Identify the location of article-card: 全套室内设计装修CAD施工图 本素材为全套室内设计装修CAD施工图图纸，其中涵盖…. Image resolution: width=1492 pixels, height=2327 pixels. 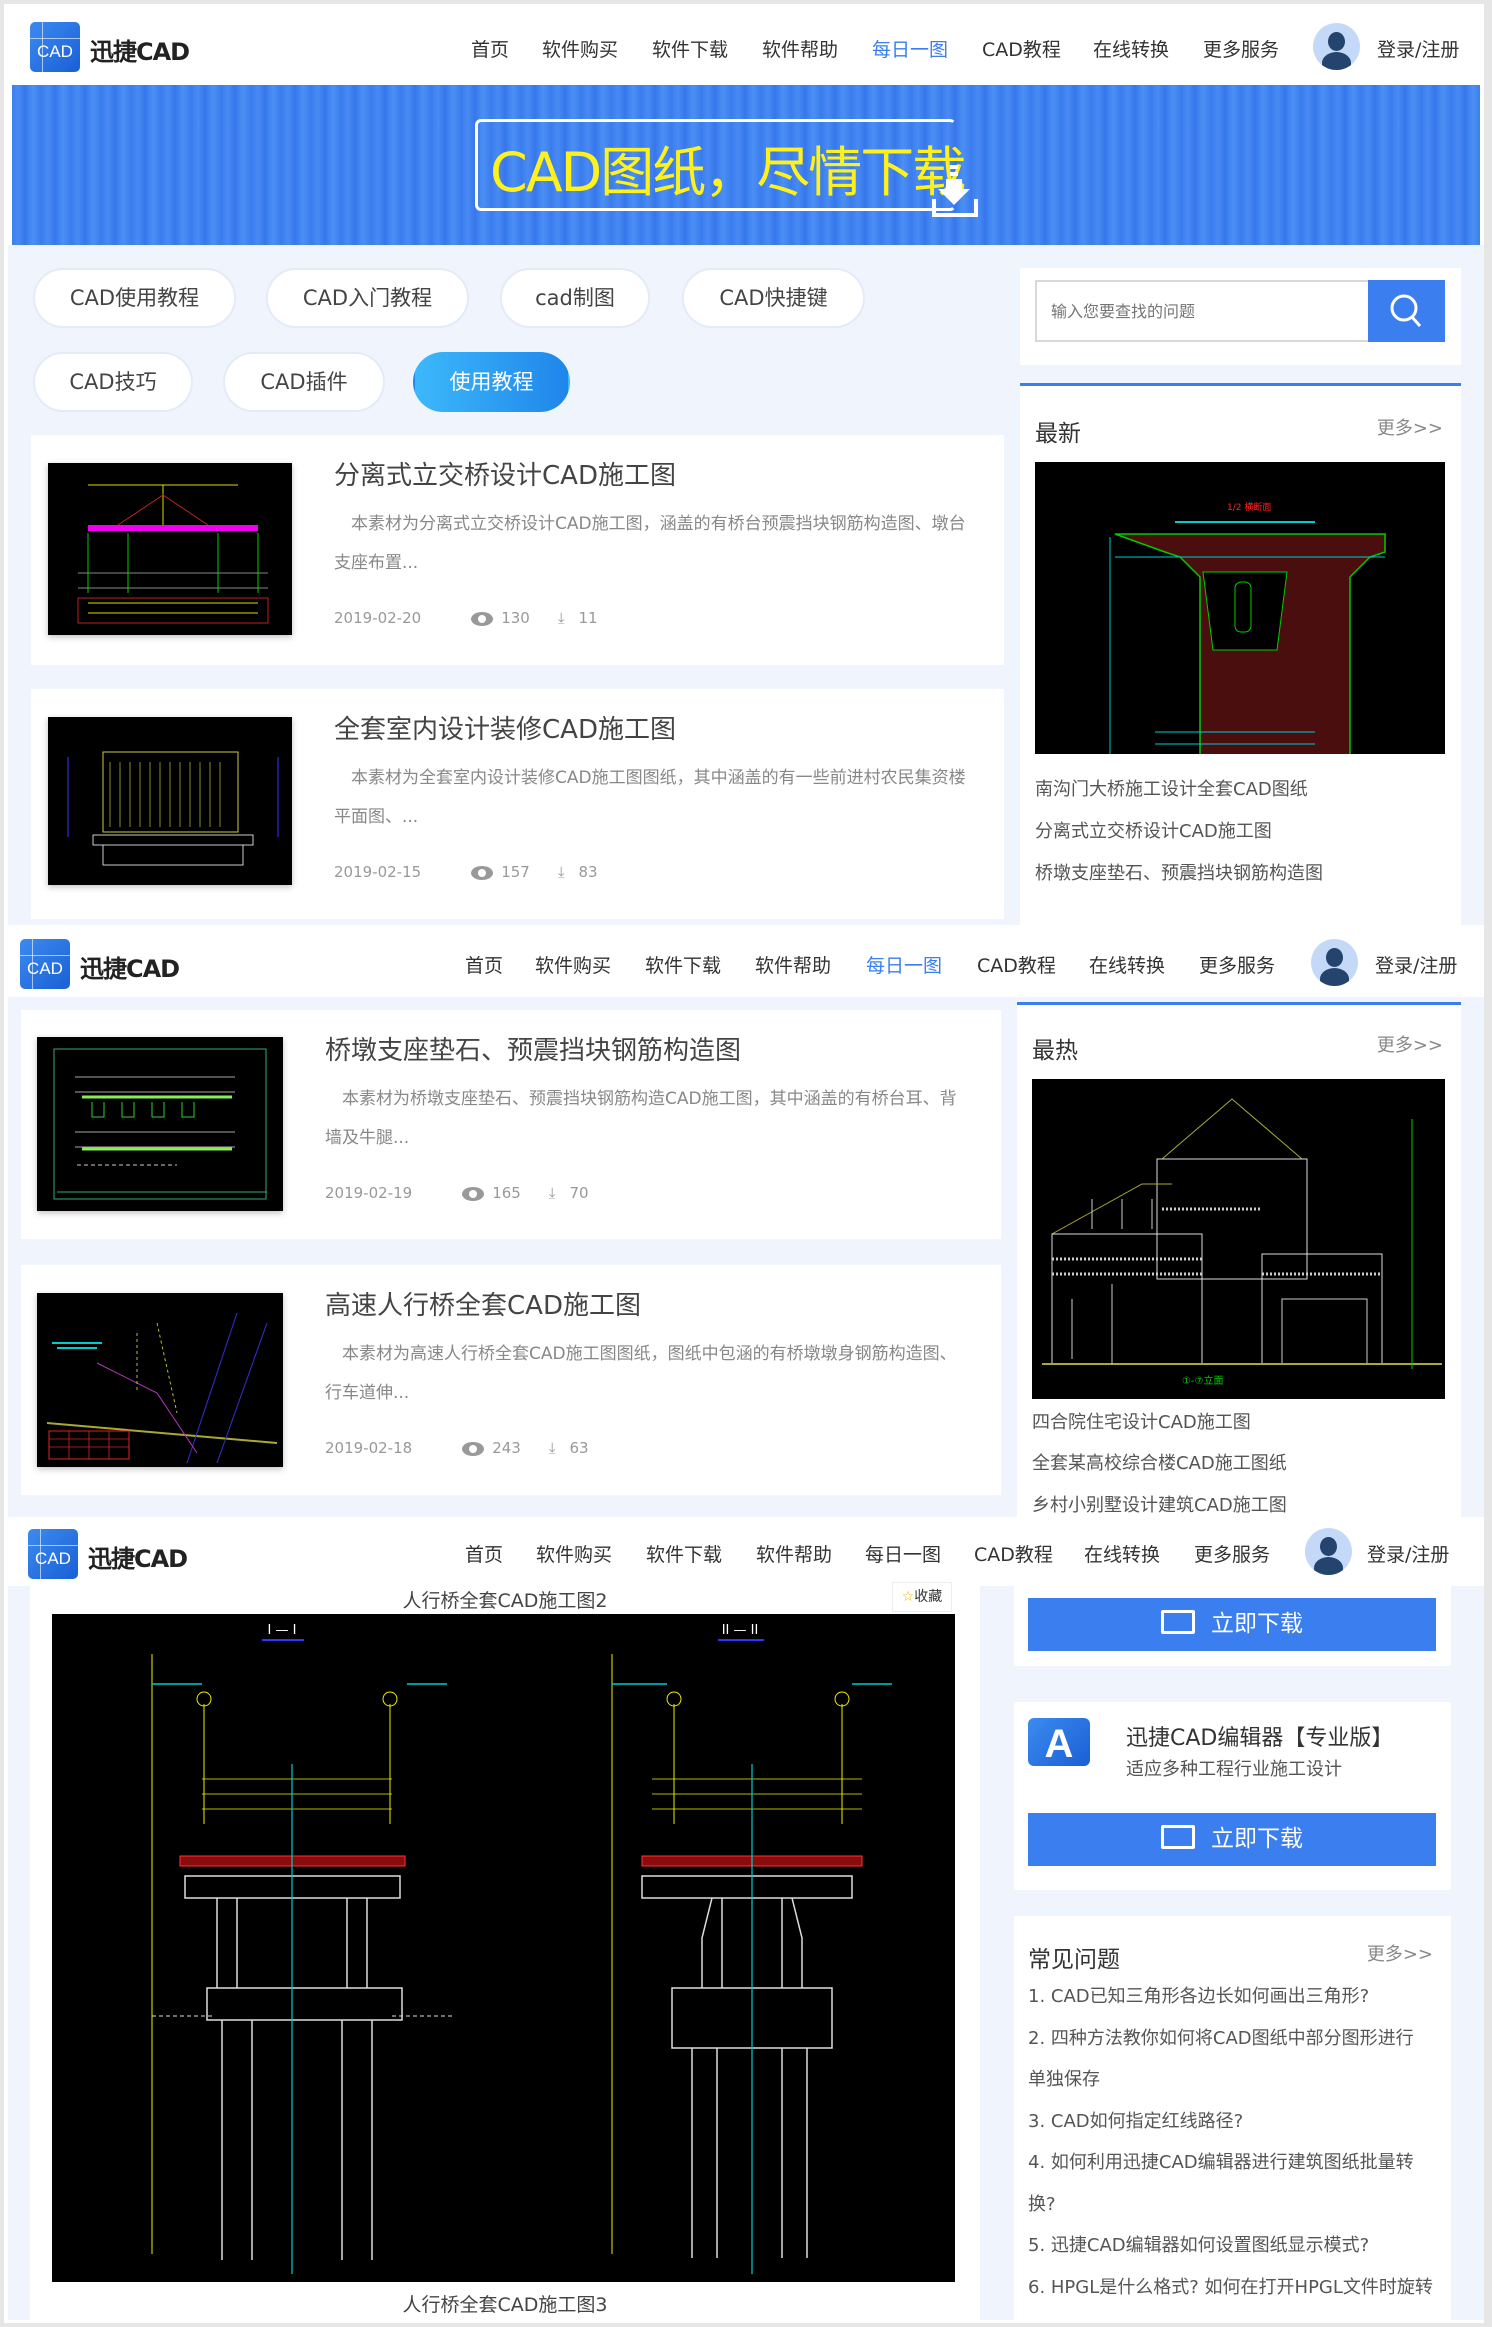
(517, 804).